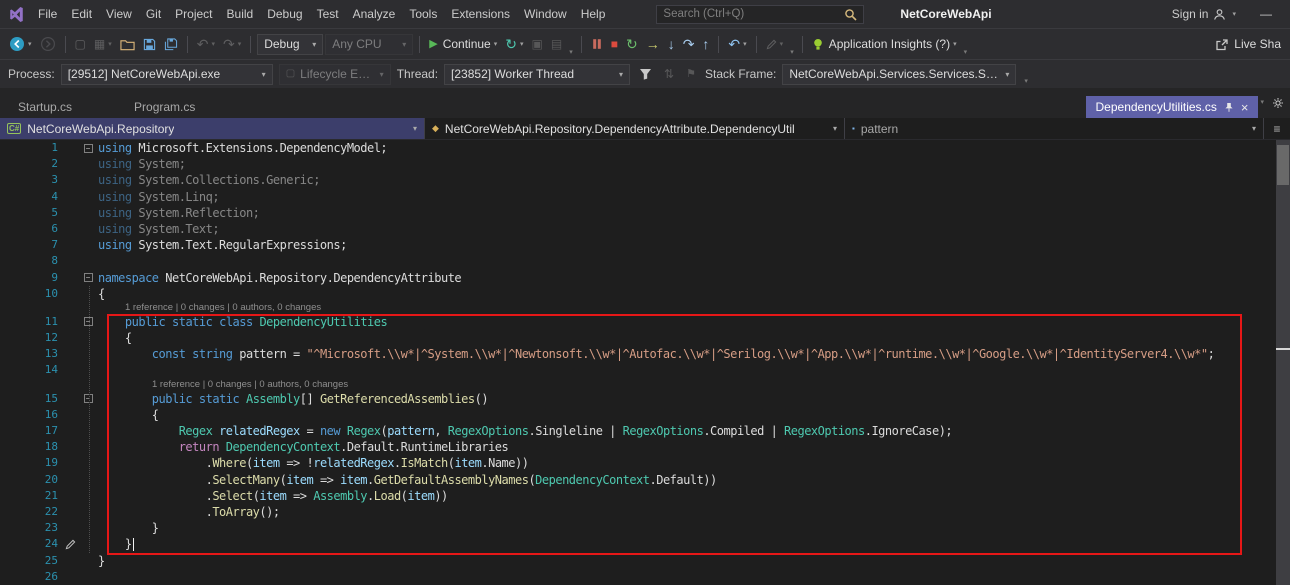 The width and height of the screenshot is (1290, 585). What do you see at coordinates (48, 44) in the screenshot?
I see `nav-forward-button` at bounding box center [48, 44].